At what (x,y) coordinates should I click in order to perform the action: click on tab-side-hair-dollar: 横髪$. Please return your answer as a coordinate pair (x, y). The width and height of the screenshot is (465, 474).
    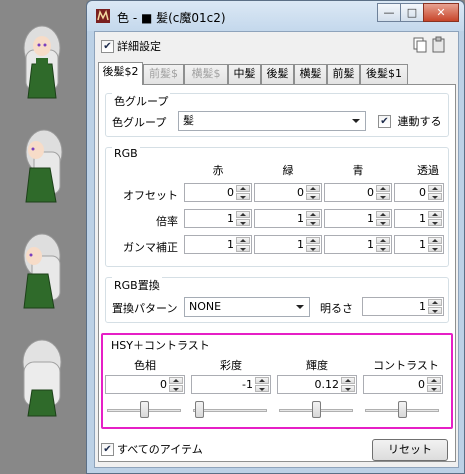
    Looking at the image, I should click on (206, 74).